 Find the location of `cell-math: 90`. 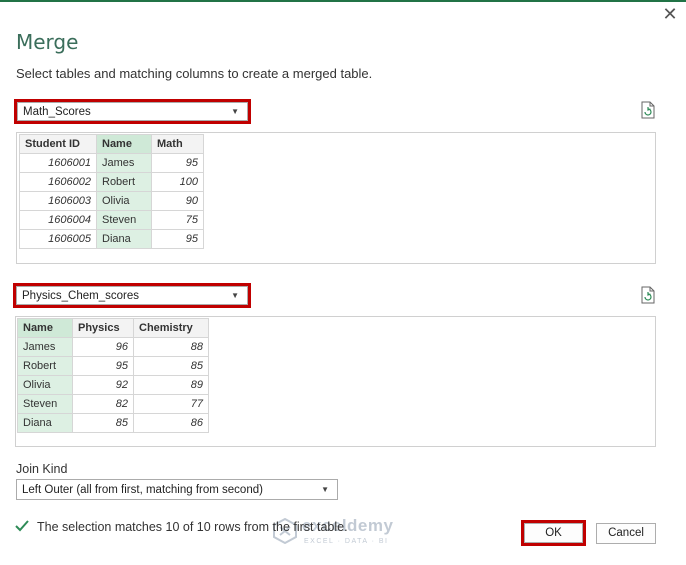

cell-math: 90 is located at coordinates (177, 201).